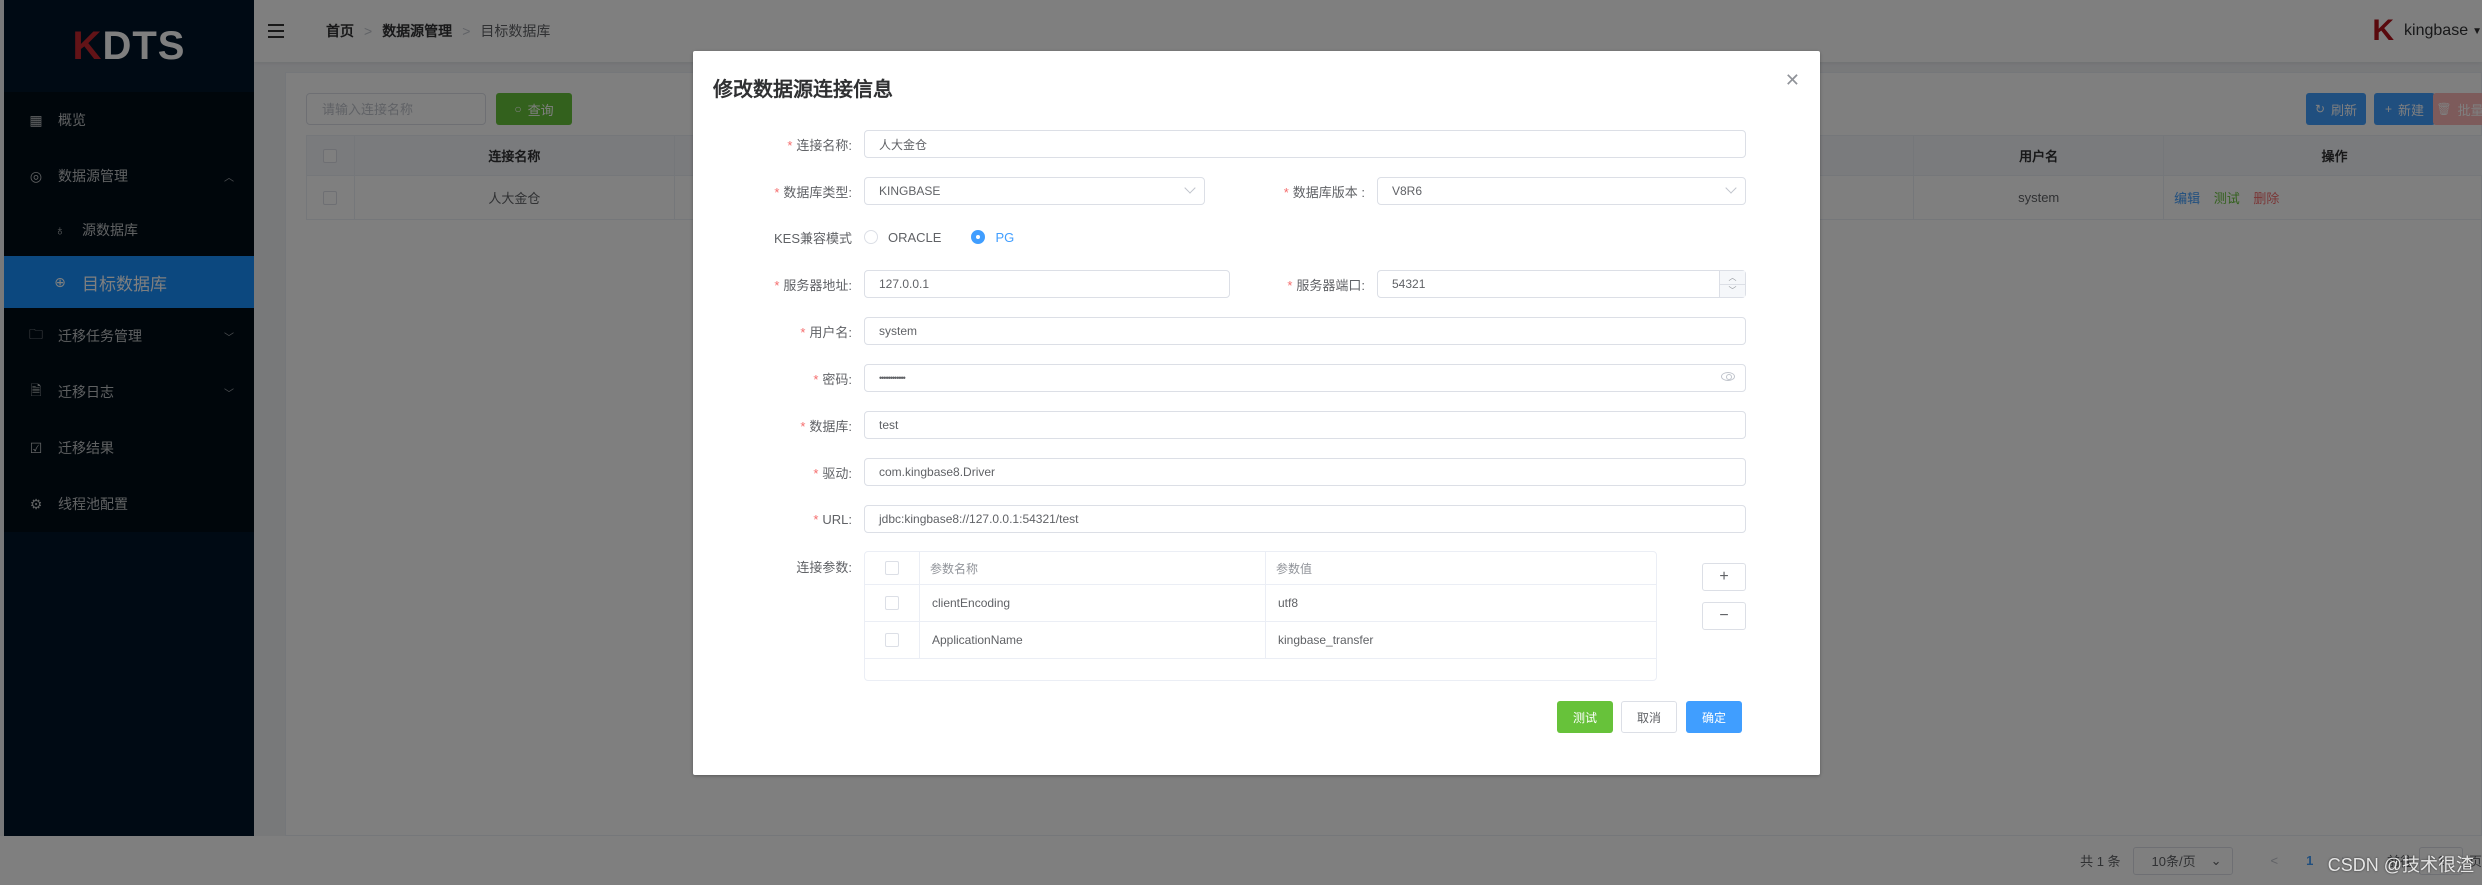 The height and width of the screenshot is (885, 2482). I want to click on conn-name-input: 人大金仓, so click(1305, 144).